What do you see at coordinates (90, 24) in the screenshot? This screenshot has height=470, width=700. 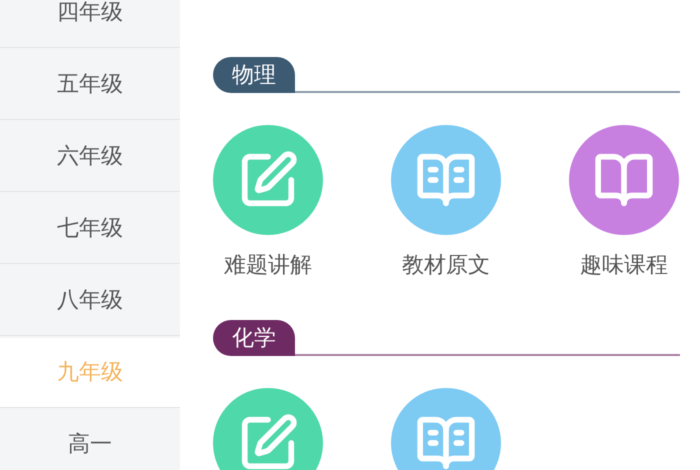 I see `grade-tab: 四年级` at bounding box center [90, 24].